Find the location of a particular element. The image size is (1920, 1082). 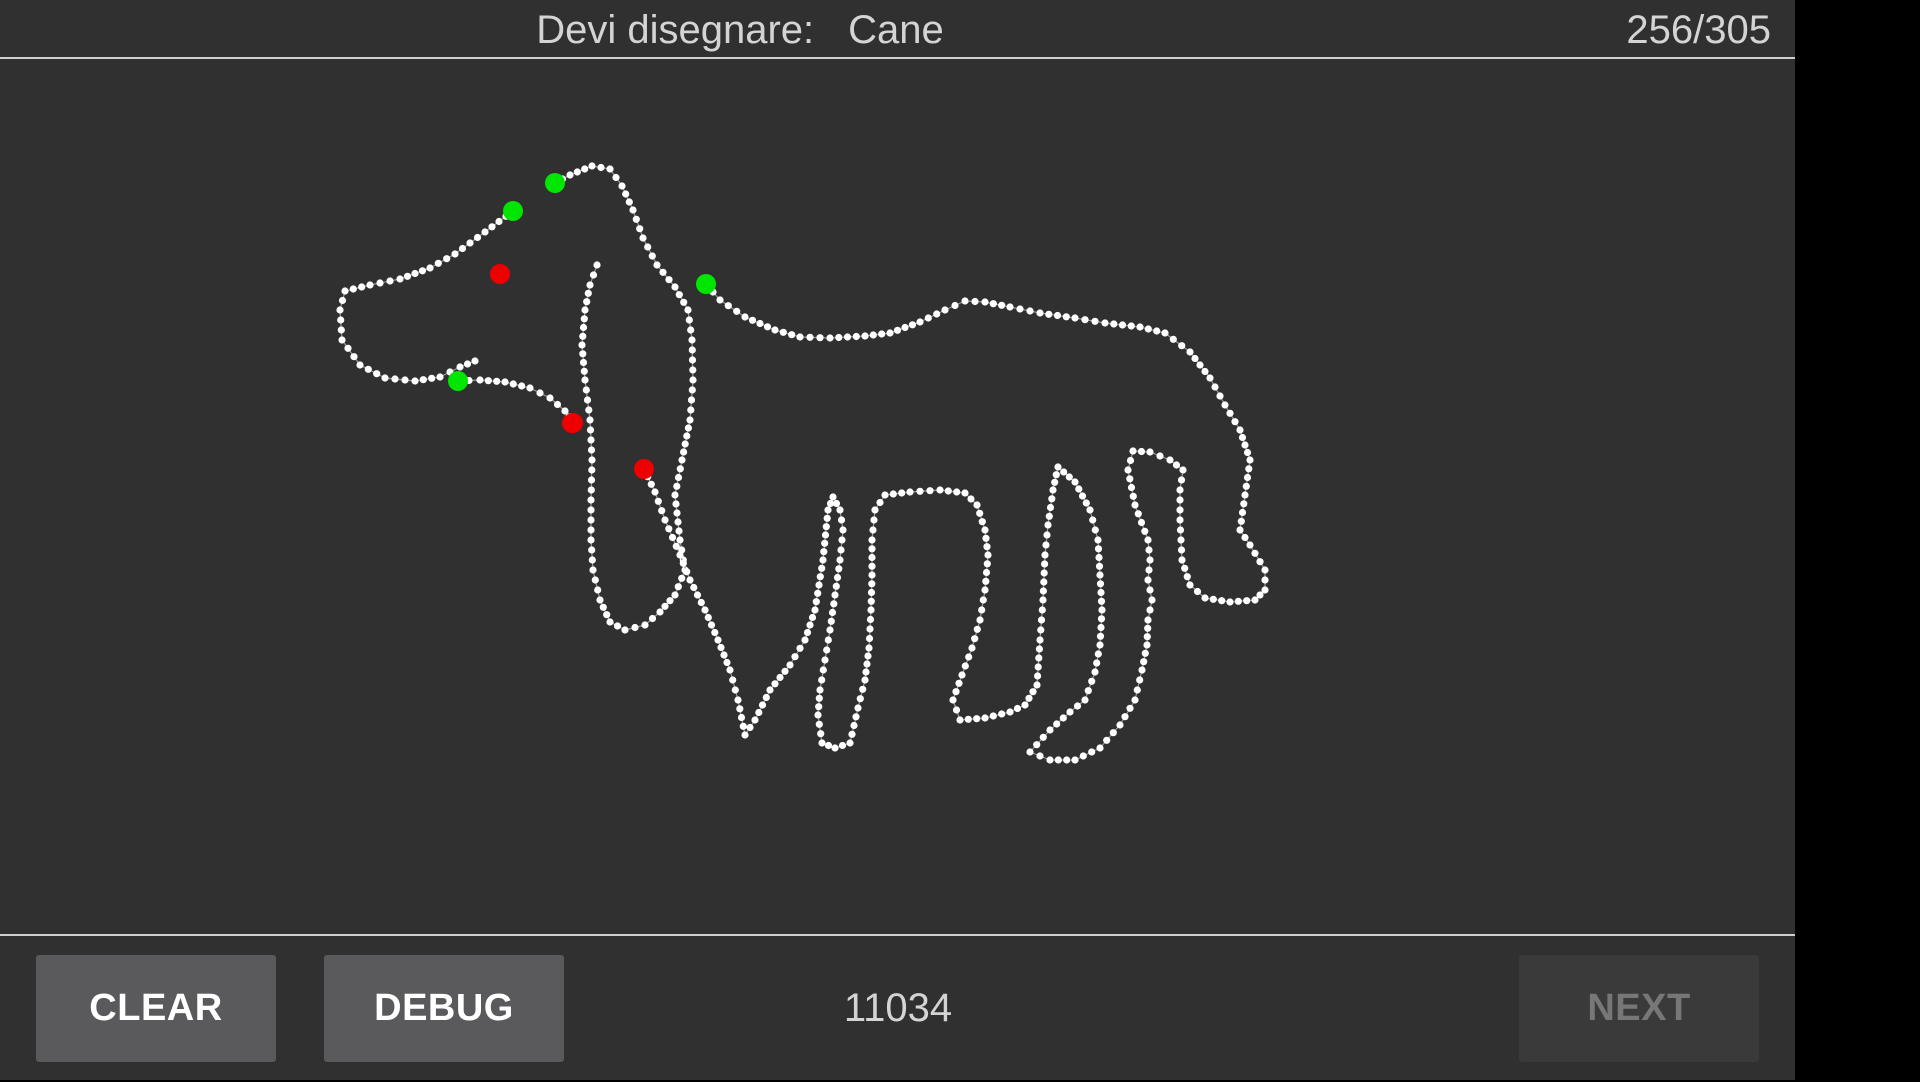

footer-bar: CLEAR DEBUG 11034 NEXT is located at coordinates (897, 1008).